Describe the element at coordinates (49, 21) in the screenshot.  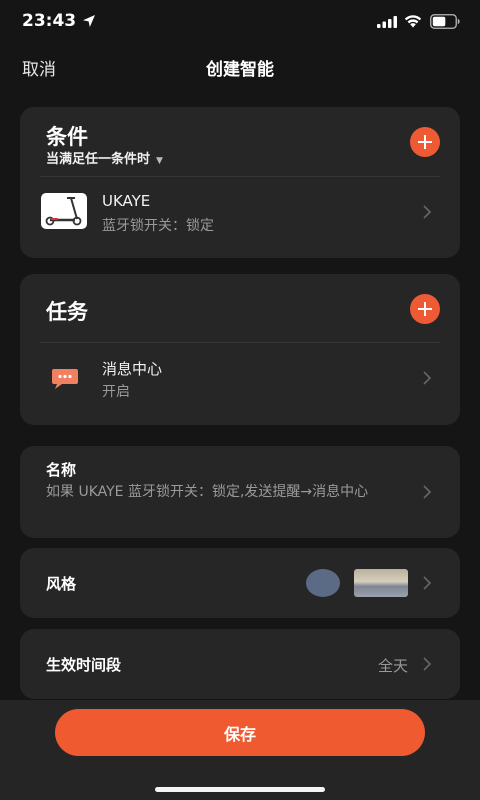
I see `status-time: 23:43` at that location.